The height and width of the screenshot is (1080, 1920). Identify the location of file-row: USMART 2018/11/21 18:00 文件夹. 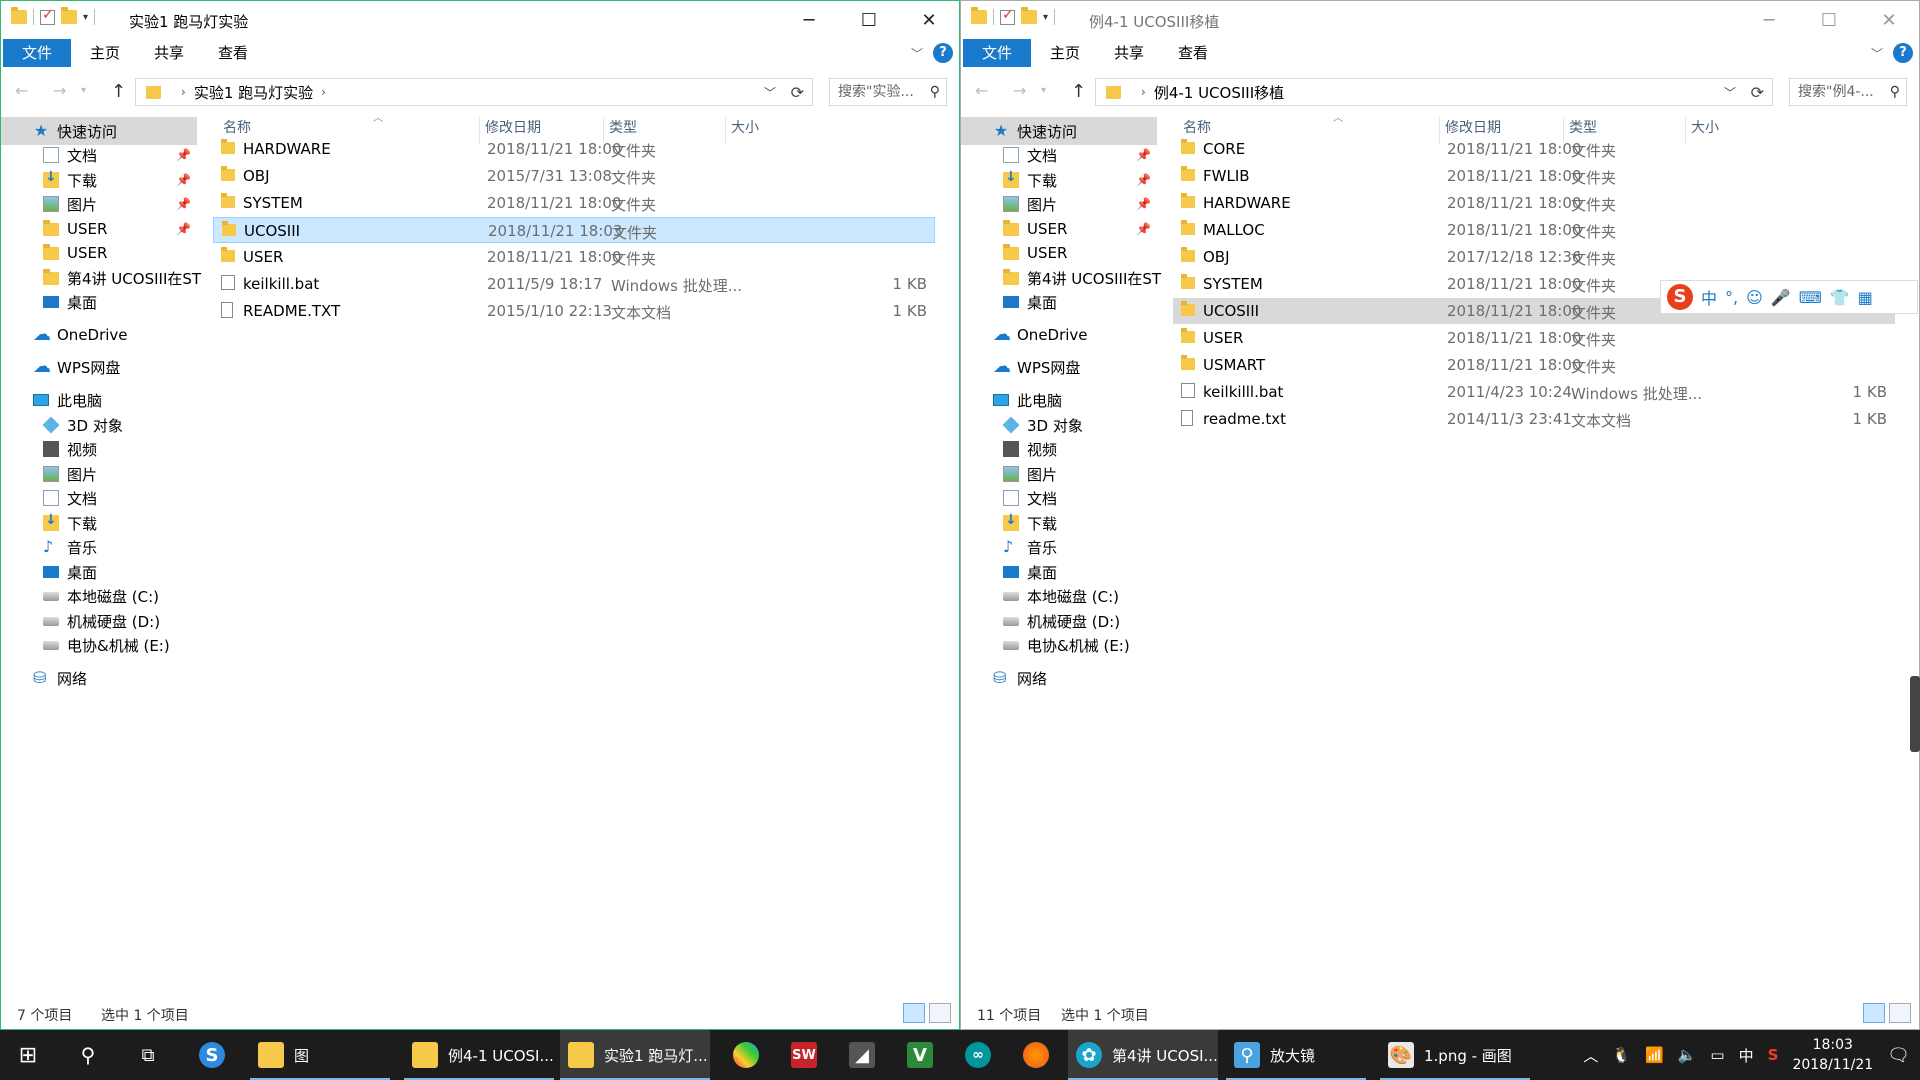
(1534, 365).